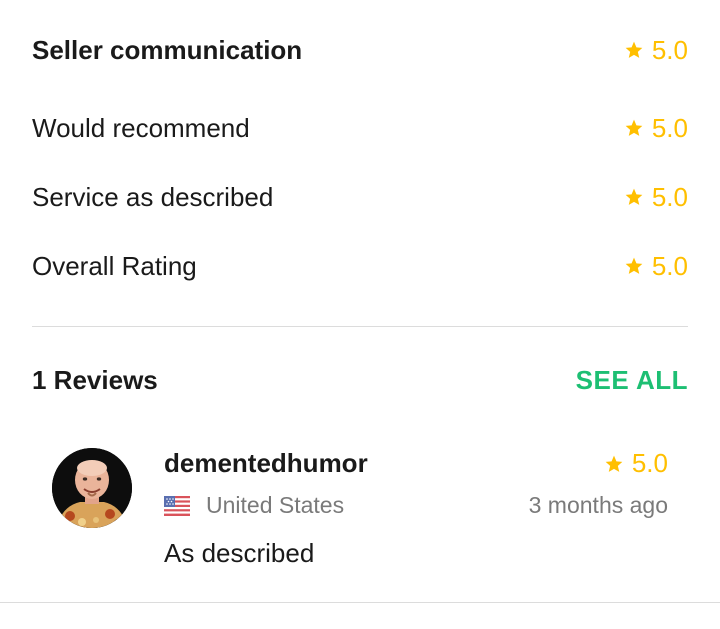 The width and height of the screenshot is (720, 629). What do you see at coordinates (114, 265) in the screenshot?
I see `rating-label: Overall Rating` at bounding box center [114, 265].